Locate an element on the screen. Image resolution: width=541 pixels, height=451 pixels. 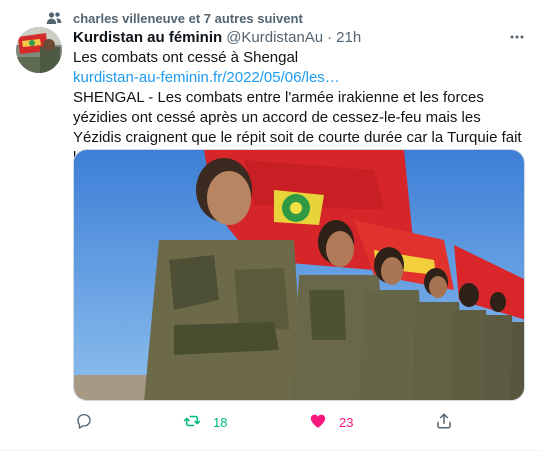
share-button is located at coordinates (444, 422).